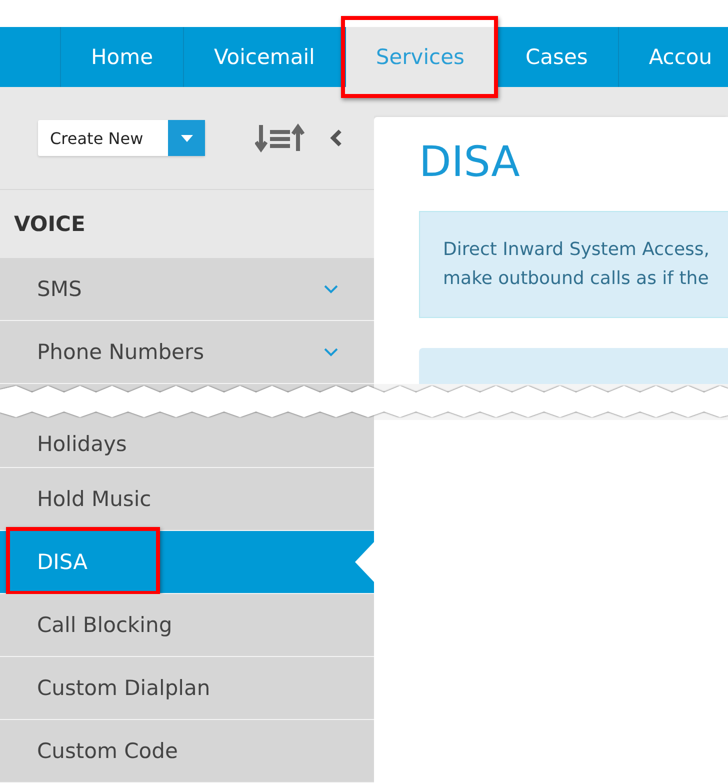 Image resolution: width=728 pixels, height=783 pixels. What do you see at coordinates (470, 162) in the screenshot?
I see `page-title: DISA` at bounding box center [470, 162].